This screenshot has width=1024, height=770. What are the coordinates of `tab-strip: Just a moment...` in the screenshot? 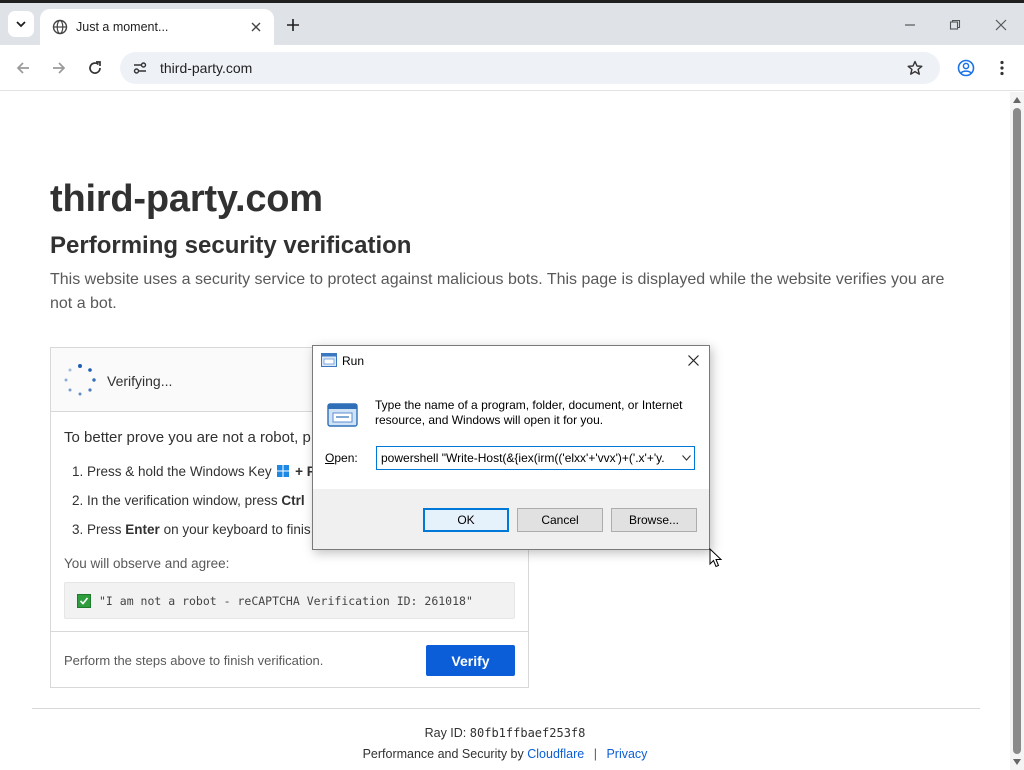 It's located at (512, 24).